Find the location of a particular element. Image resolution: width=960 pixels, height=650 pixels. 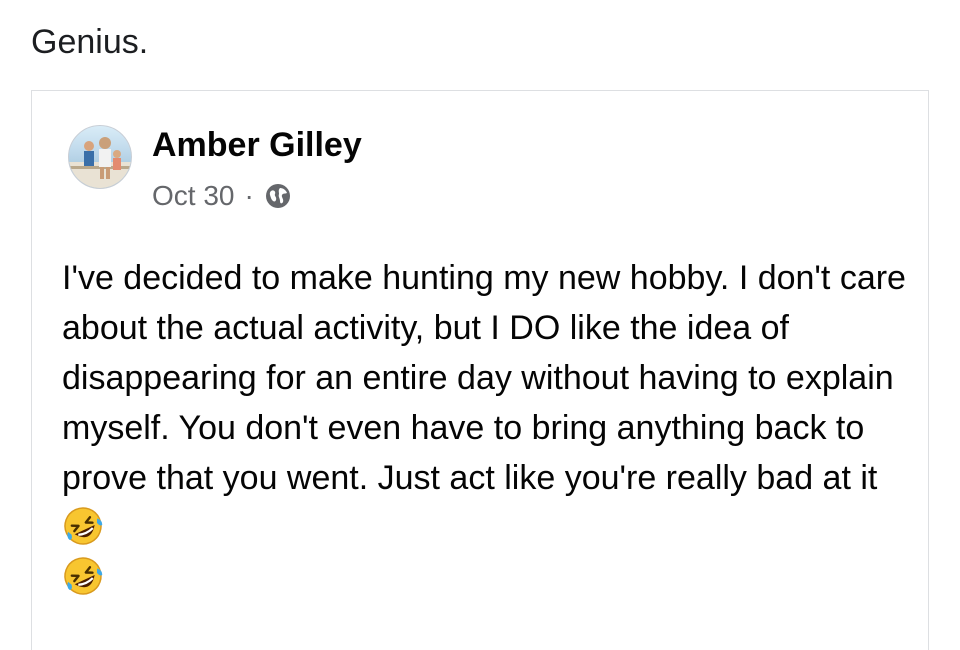

post-meta: Oct 30 · is located at coordinates (222, 196).